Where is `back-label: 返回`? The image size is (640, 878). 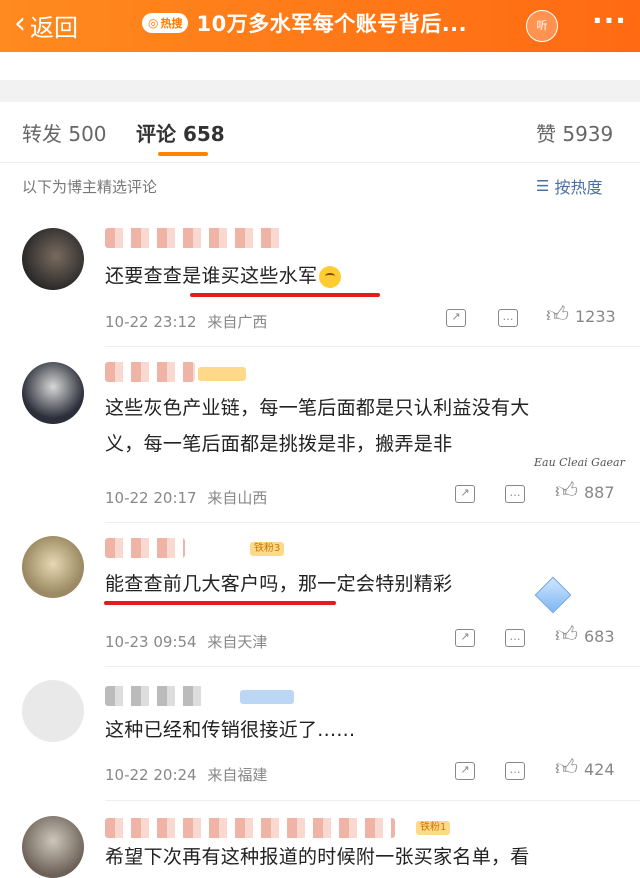
back-label: 返回 is located at coordinates (54, 28).